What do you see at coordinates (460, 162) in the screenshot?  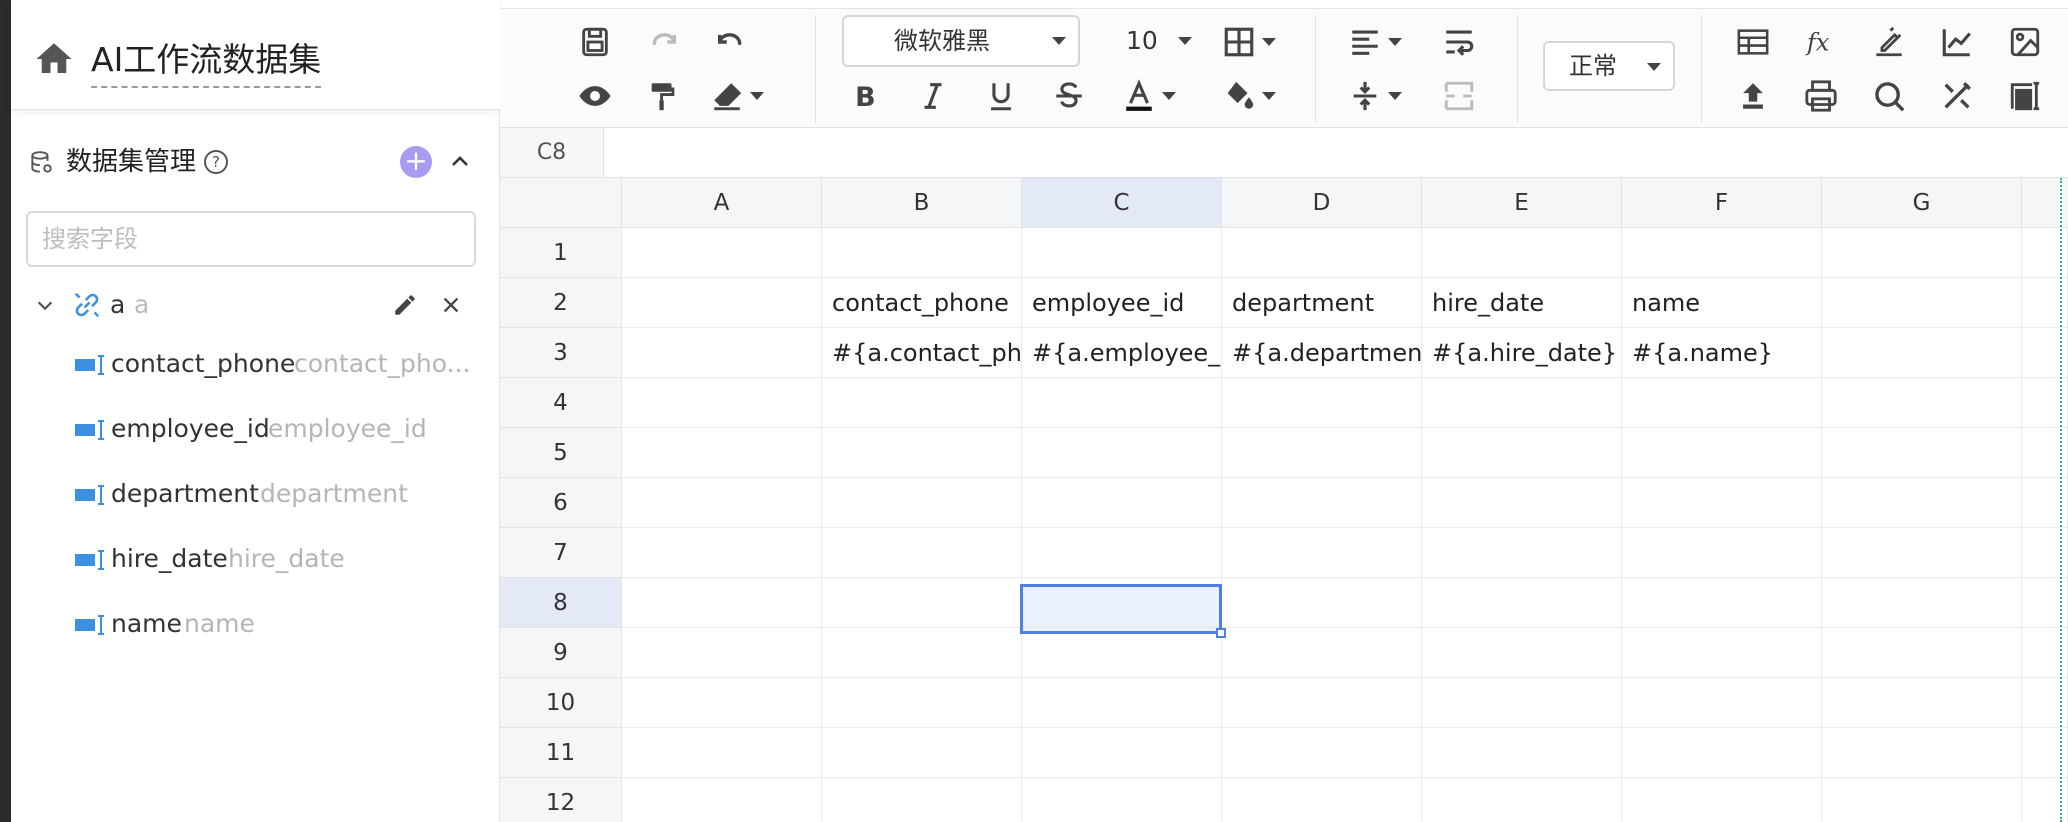 I see `chevron-up-icon` at bounding box center [460, 162].